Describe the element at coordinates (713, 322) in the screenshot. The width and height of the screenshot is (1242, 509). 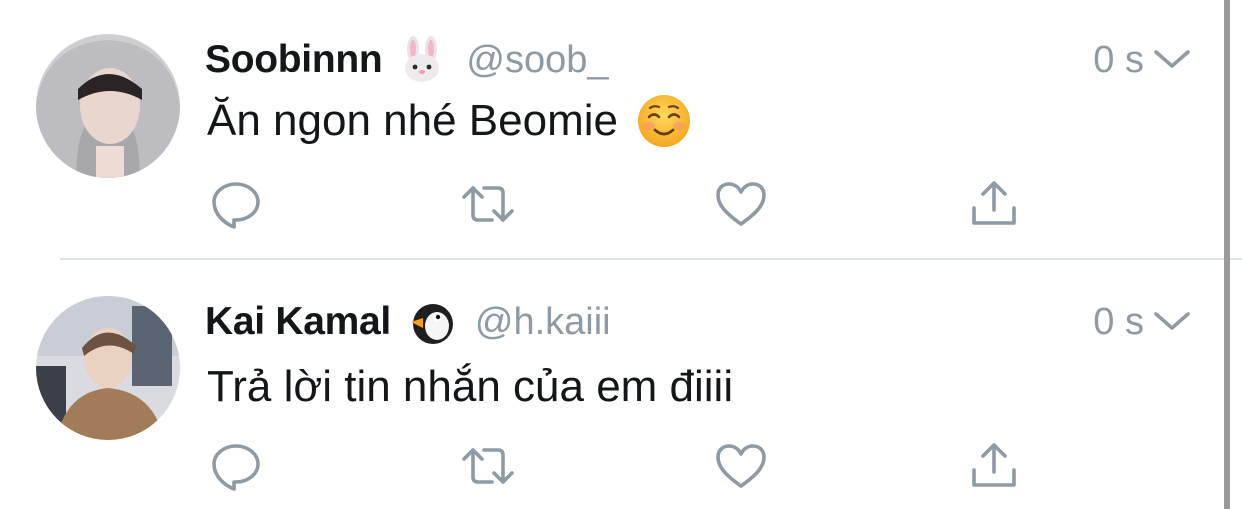
I see `tweet-header: Kai Kamal @h.kaiii 0 s` at that location.